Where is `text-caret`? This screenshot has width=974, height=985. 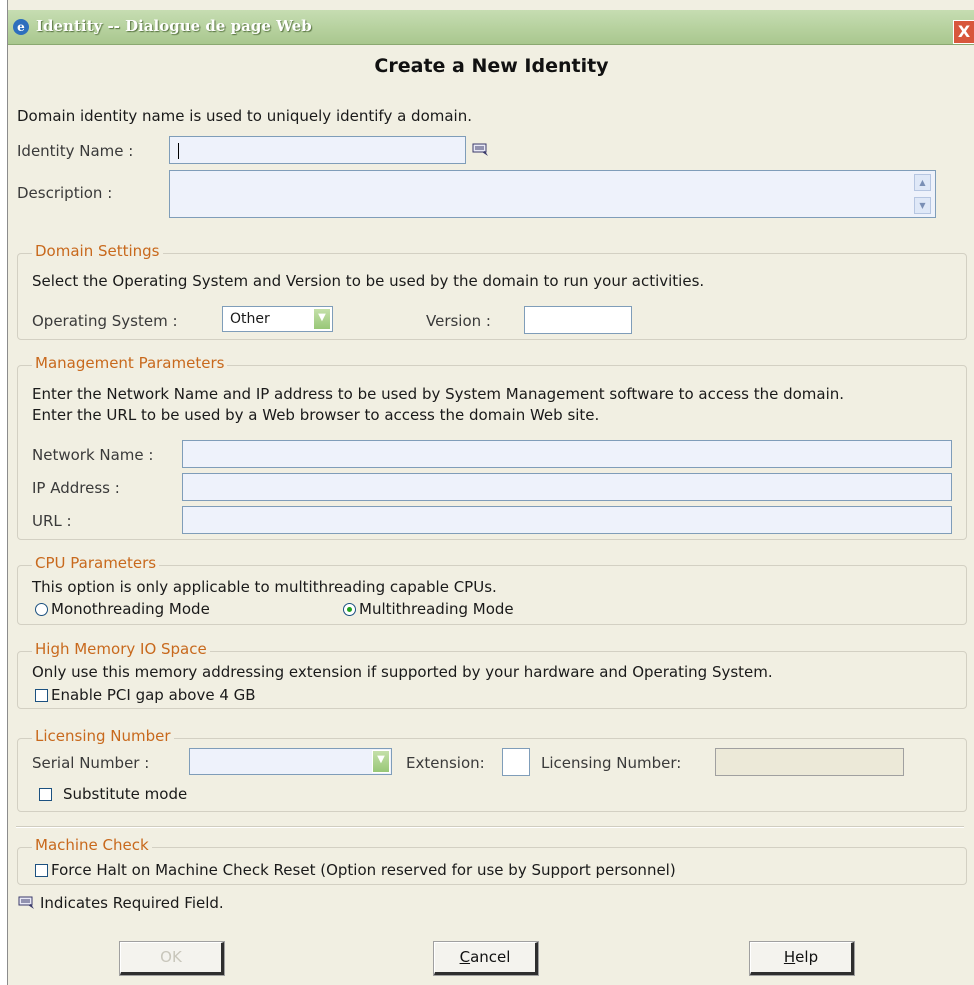 text-caret is located at coordinates (178, 151).